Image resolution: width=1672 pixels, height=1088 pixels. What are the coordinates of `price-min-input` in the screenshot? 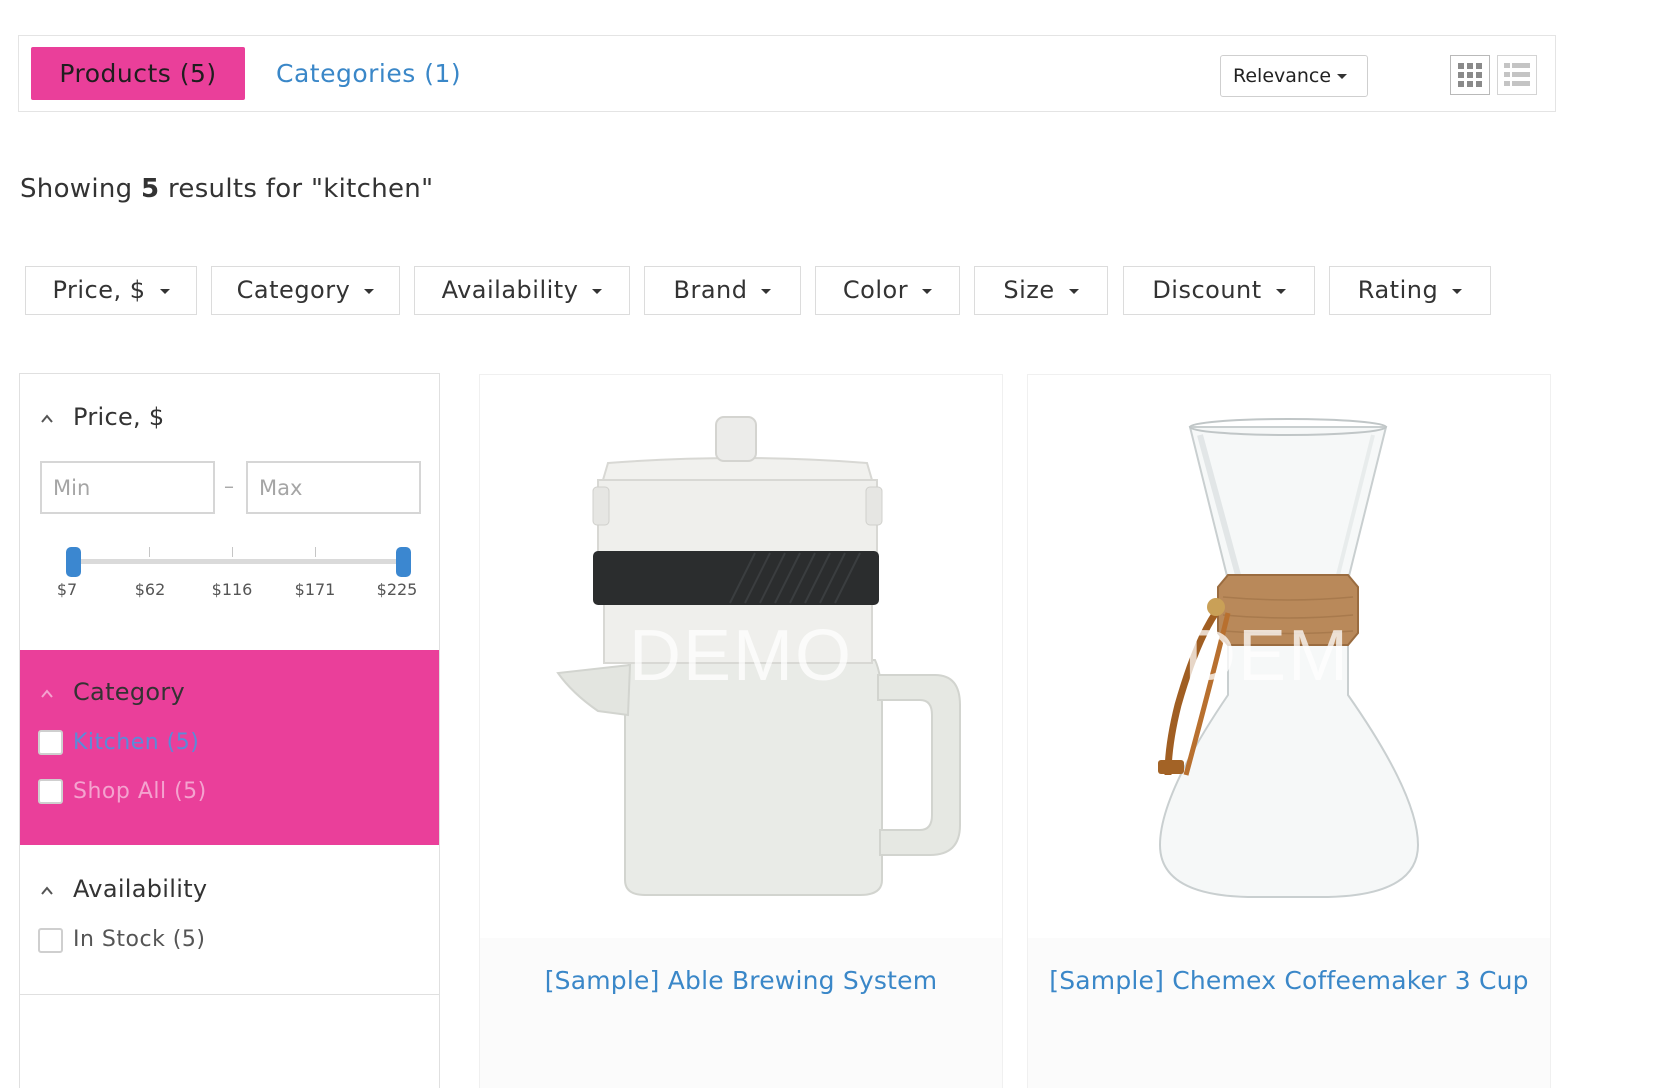 It's located at (127, 487).